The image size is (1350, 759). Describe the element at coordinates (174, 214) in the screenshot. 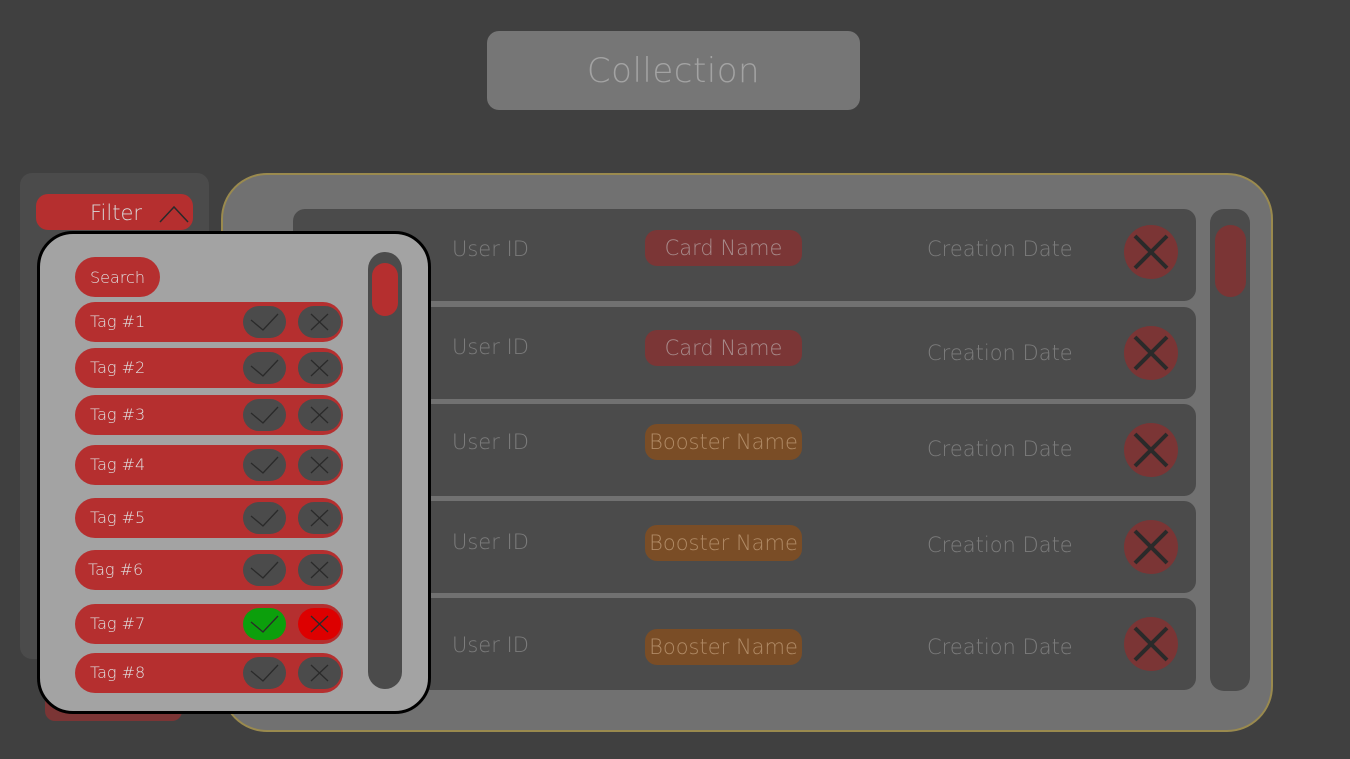

I see `chevron-up-icon` at that location.